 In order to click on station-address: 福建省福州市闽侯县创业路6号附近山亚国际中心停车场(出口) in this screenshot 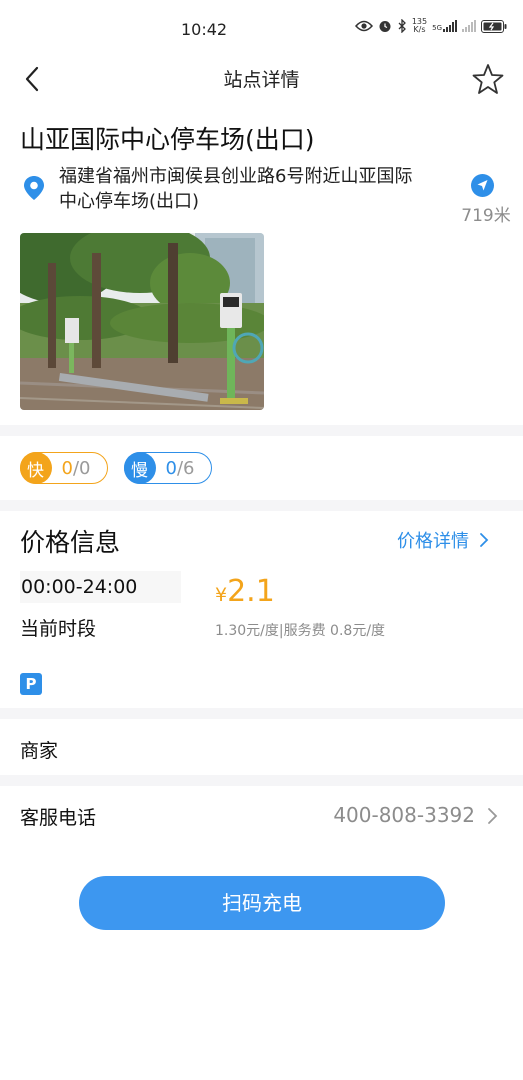, I will do `click(236, 189)`.